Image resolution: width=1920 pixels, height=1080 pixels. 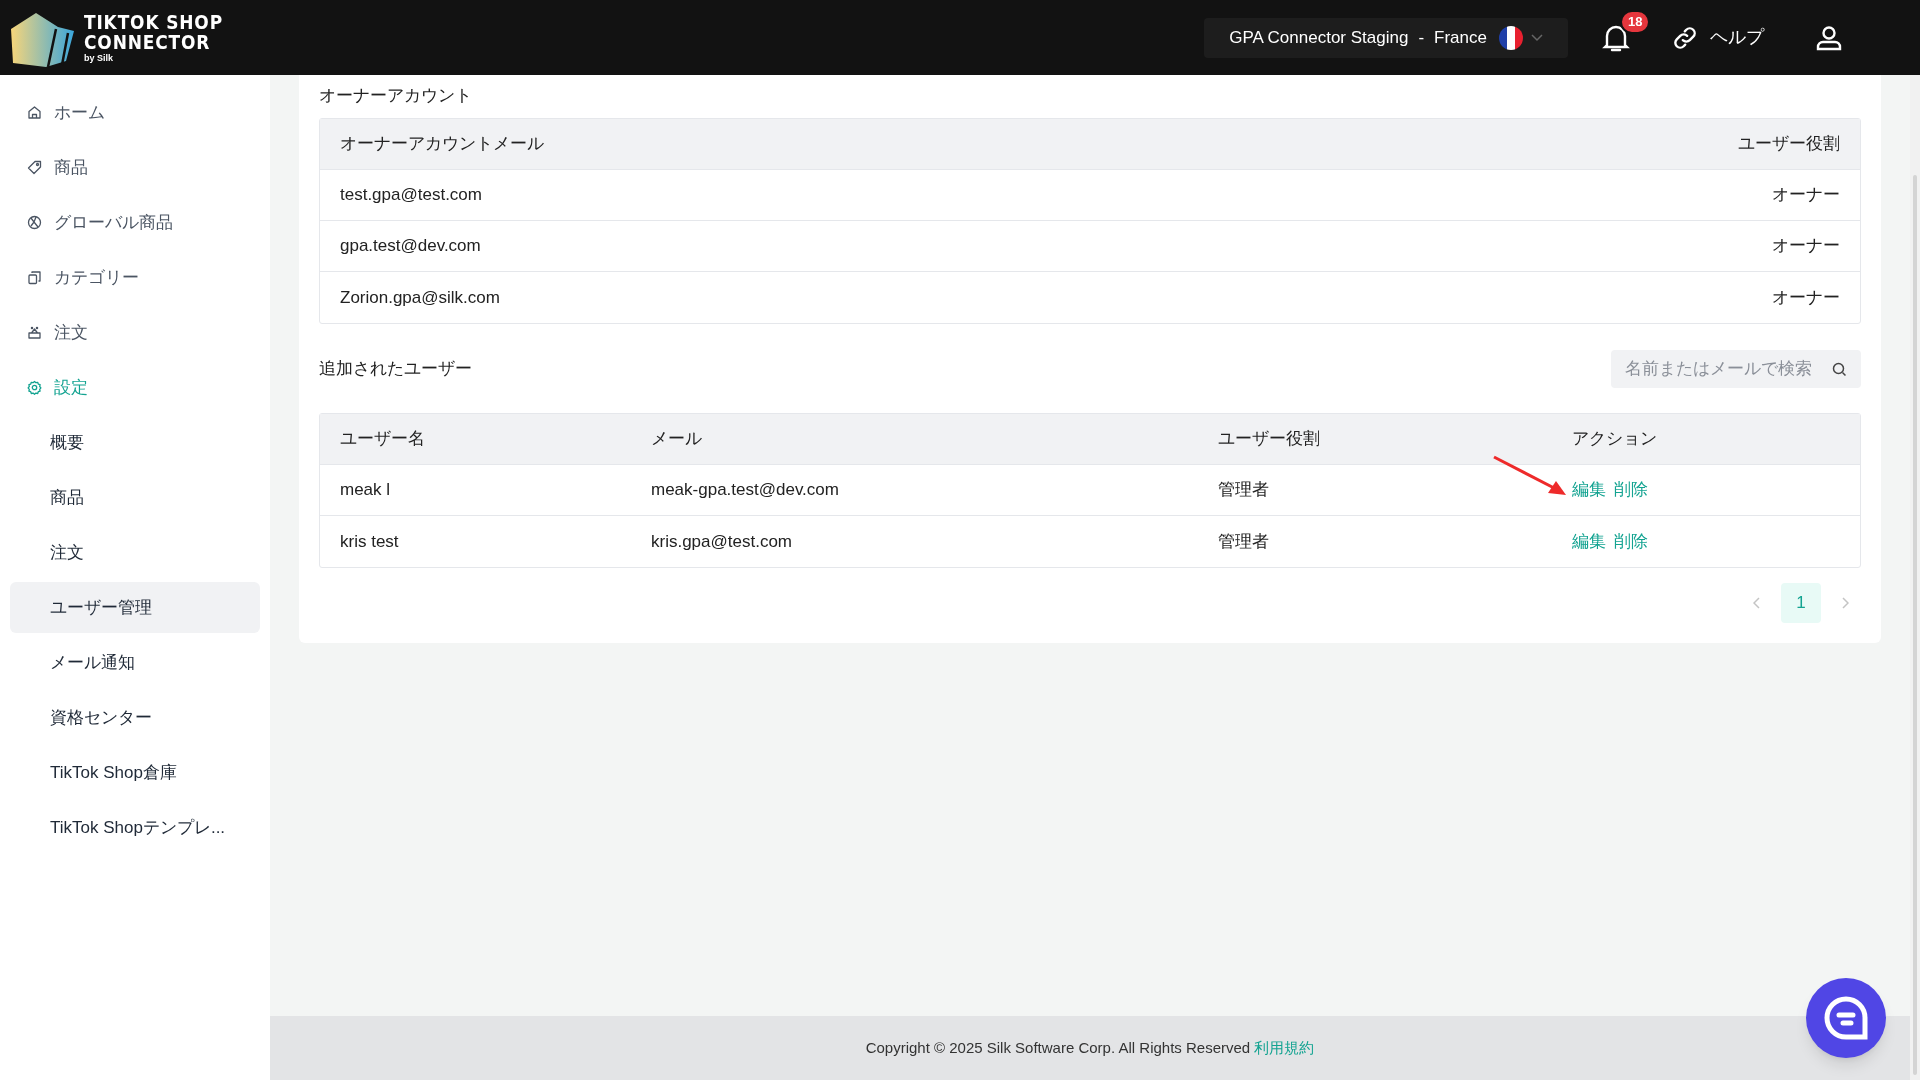 What do you see at coordinates (1829, 37) in the screenshot?
I see `user-account-icon` at bounding box center [1829, 37].